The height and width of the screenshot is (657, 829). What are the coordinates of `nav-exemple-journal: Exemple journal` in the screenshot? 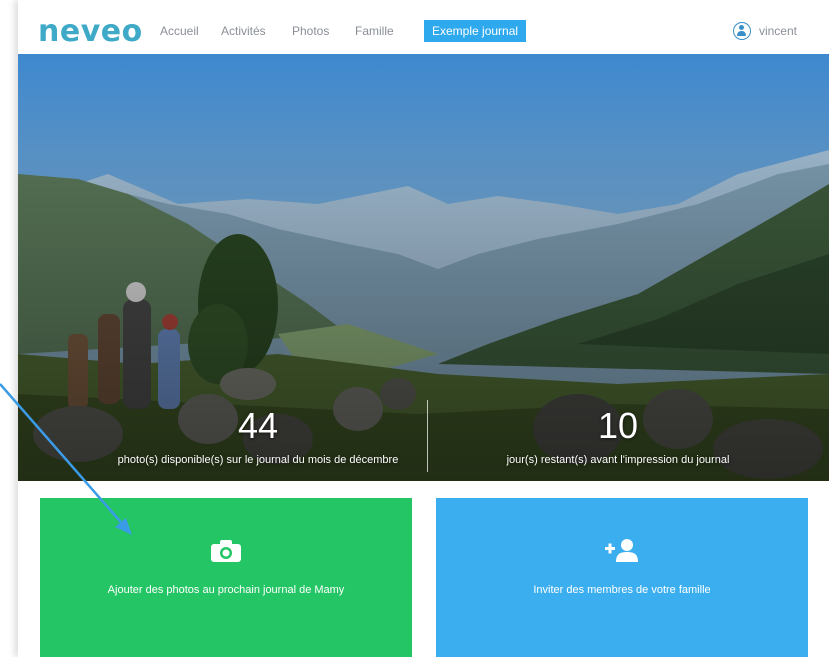 It's located at (475, 31).